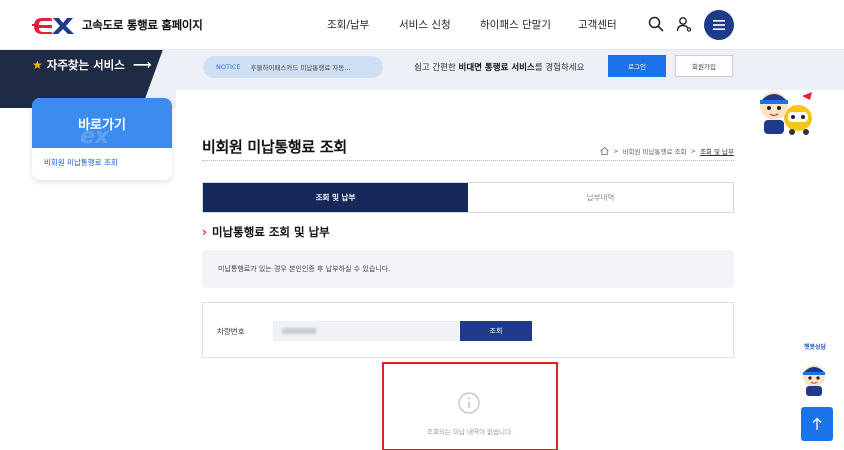  I want to click on section-title: 미납통행료 조회 및 납부, so click(270, 232).